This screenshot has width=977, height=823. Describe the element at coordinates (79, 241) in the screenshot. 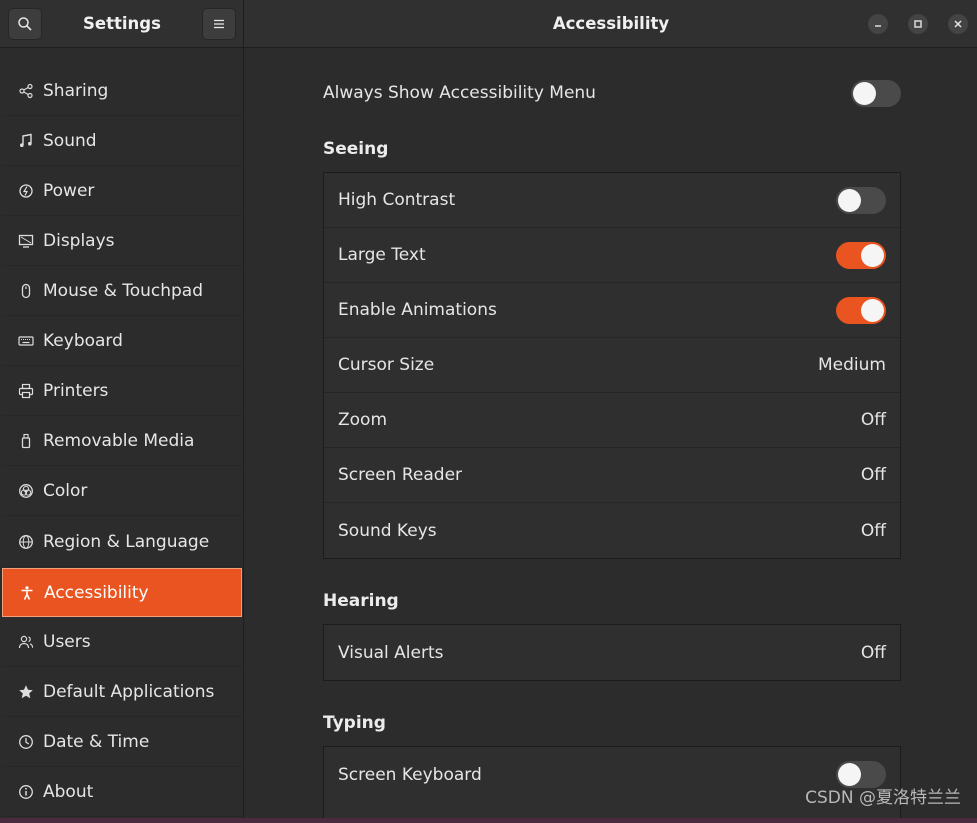

I see `sidebar-item-label: Displays` at that location.